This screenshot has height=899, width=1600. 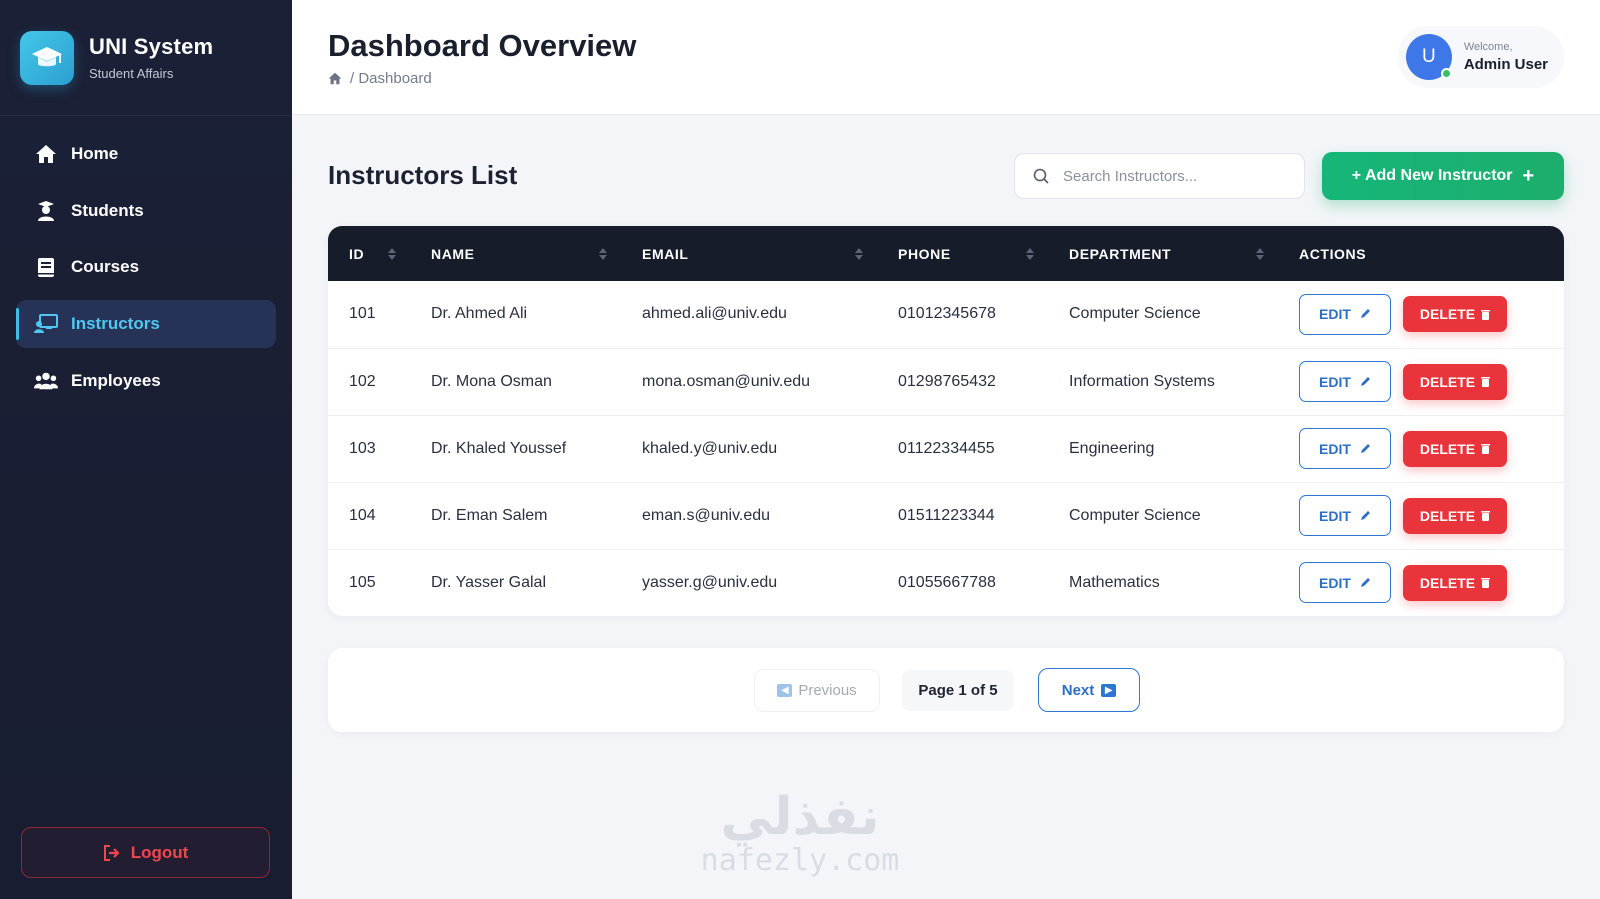 What do you see at coordinates (1114, 582) in the screenshot?
I see `cell-department: Mathematics` at bounding box center [1114, 582].